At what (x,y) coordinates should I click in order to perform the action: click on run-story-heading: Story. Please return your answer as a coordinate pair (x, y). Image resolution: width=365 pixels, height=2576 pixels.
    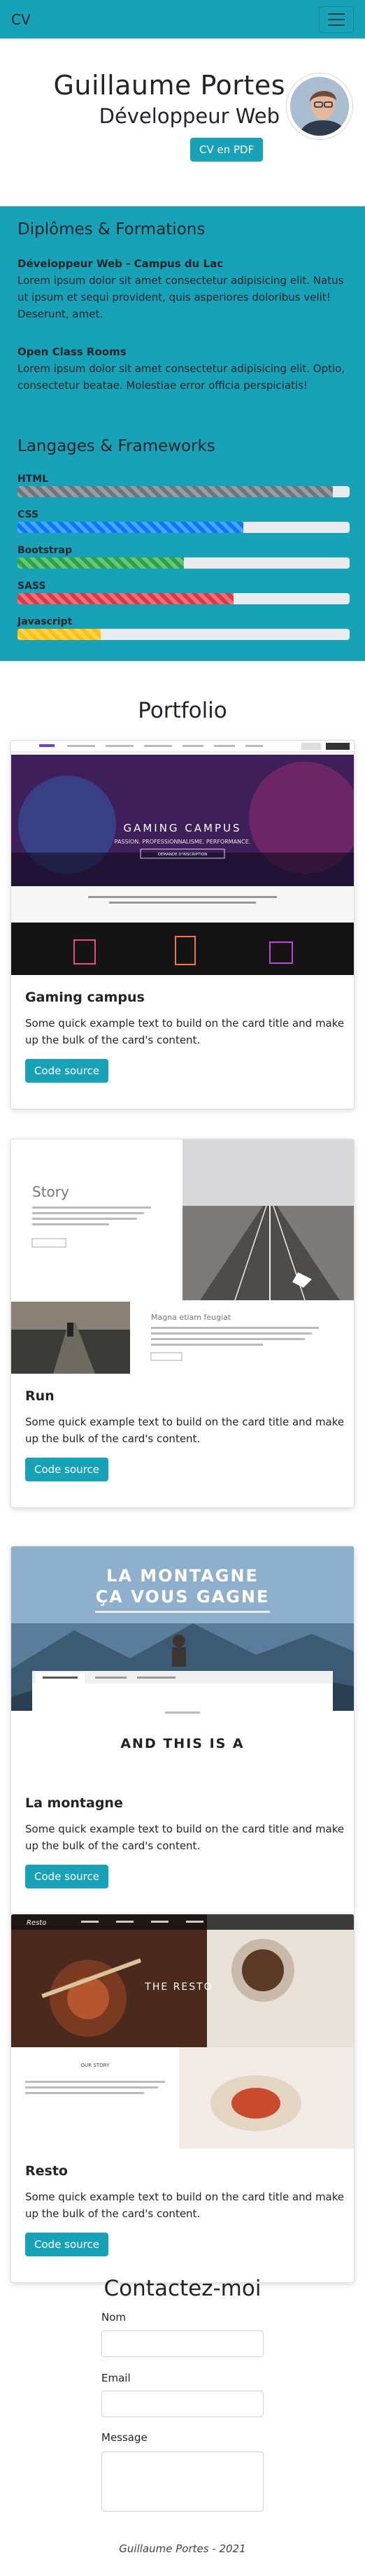
    Looking at the image, I should click on (50, 1191).